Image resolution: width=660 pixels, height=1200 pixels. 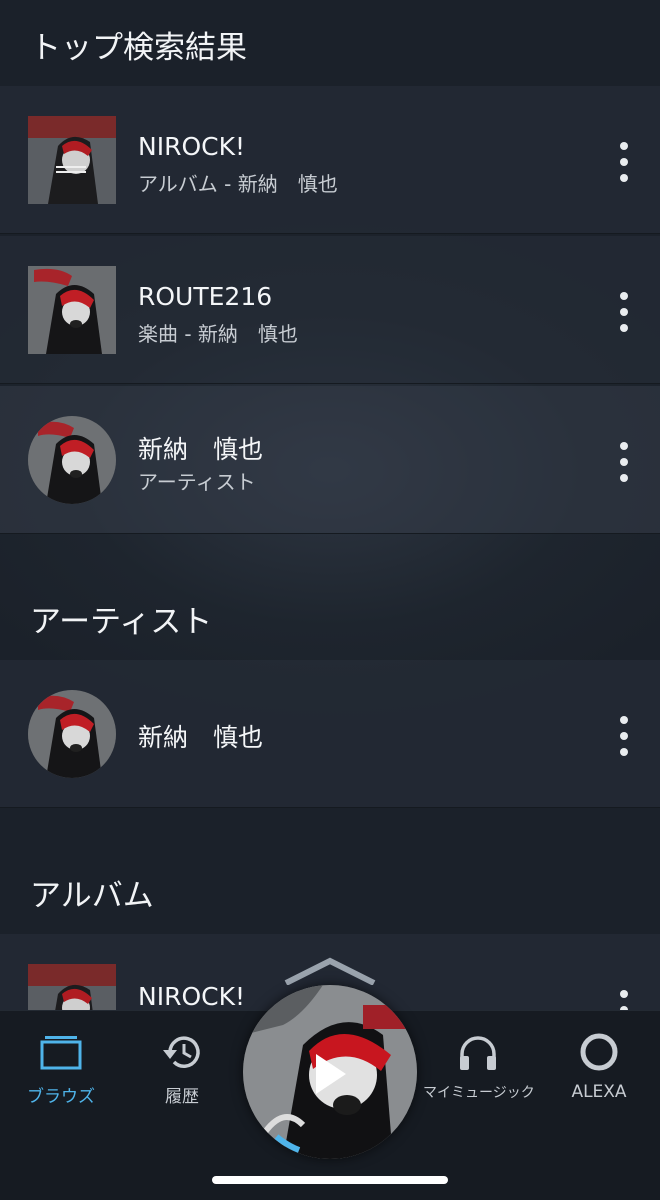 I want to click on tab-alexa: ALEXA, so click(x=599, y=1066).